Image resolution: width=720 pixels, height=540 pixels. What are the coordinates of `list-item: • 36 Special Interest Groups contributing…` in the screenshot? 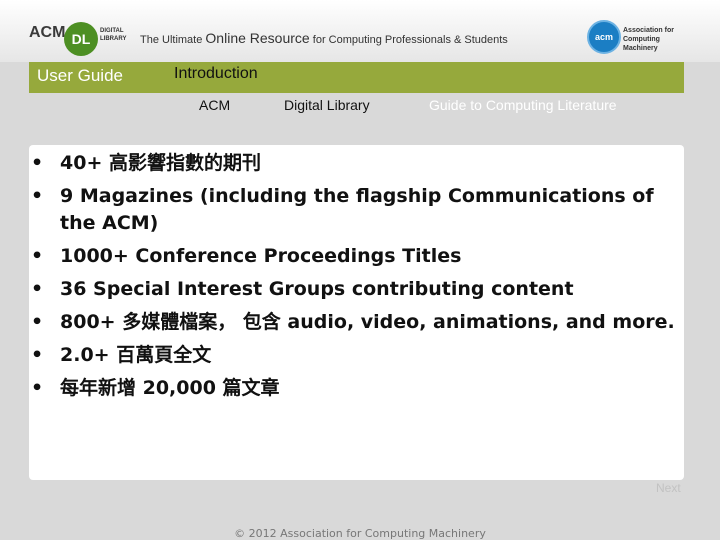 It's located at (354, 289).